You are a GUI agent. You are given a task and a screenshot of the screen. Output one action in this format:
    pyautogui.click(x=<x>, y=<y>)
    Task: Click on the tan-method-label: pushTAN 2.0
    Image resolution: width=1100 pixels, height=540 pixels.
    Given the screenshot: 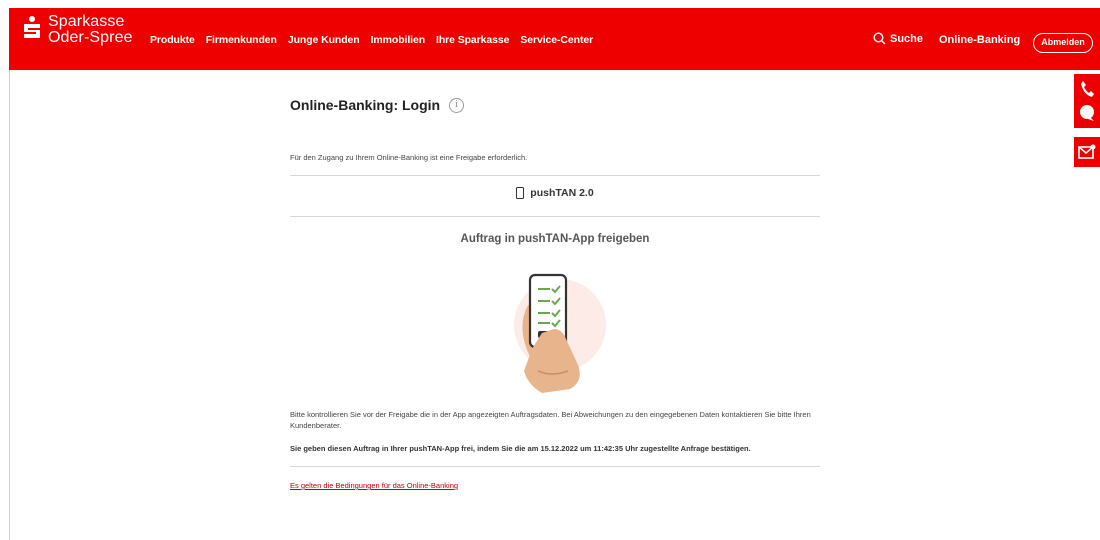 What is the action you would take?
    pyautogui.click(x=562, y=193)
    